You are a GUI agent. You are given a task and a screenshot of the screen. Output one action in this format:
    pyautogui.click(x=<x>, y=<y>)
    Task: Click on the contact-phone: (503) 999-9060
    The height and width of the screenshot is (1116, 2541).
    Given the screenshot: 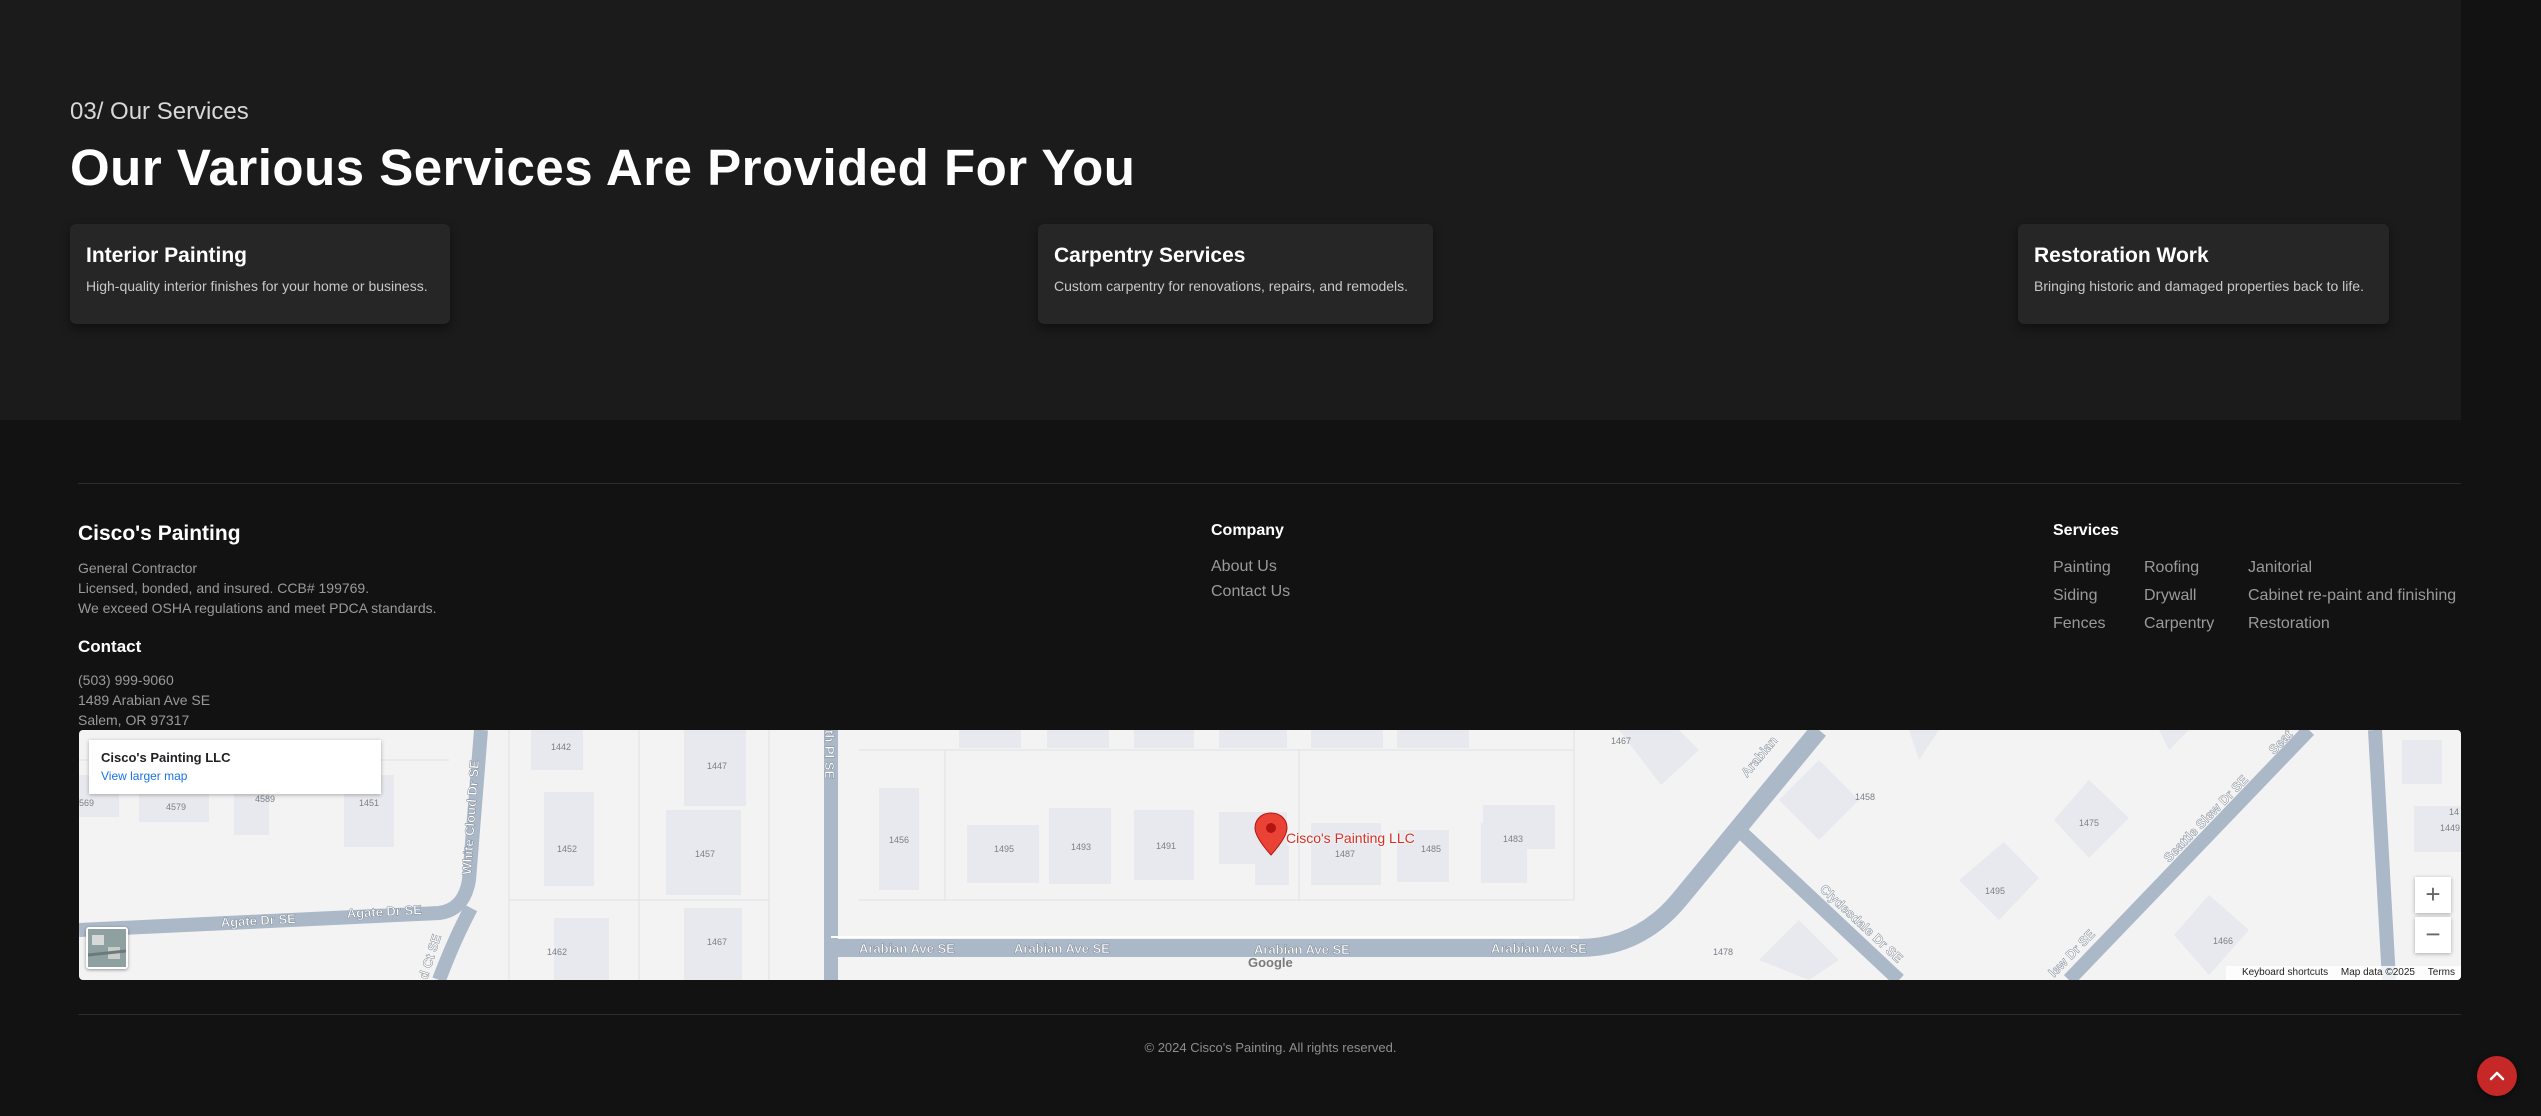 What is the action you would take?
    pyautogui.click(x=144, y=680)
    